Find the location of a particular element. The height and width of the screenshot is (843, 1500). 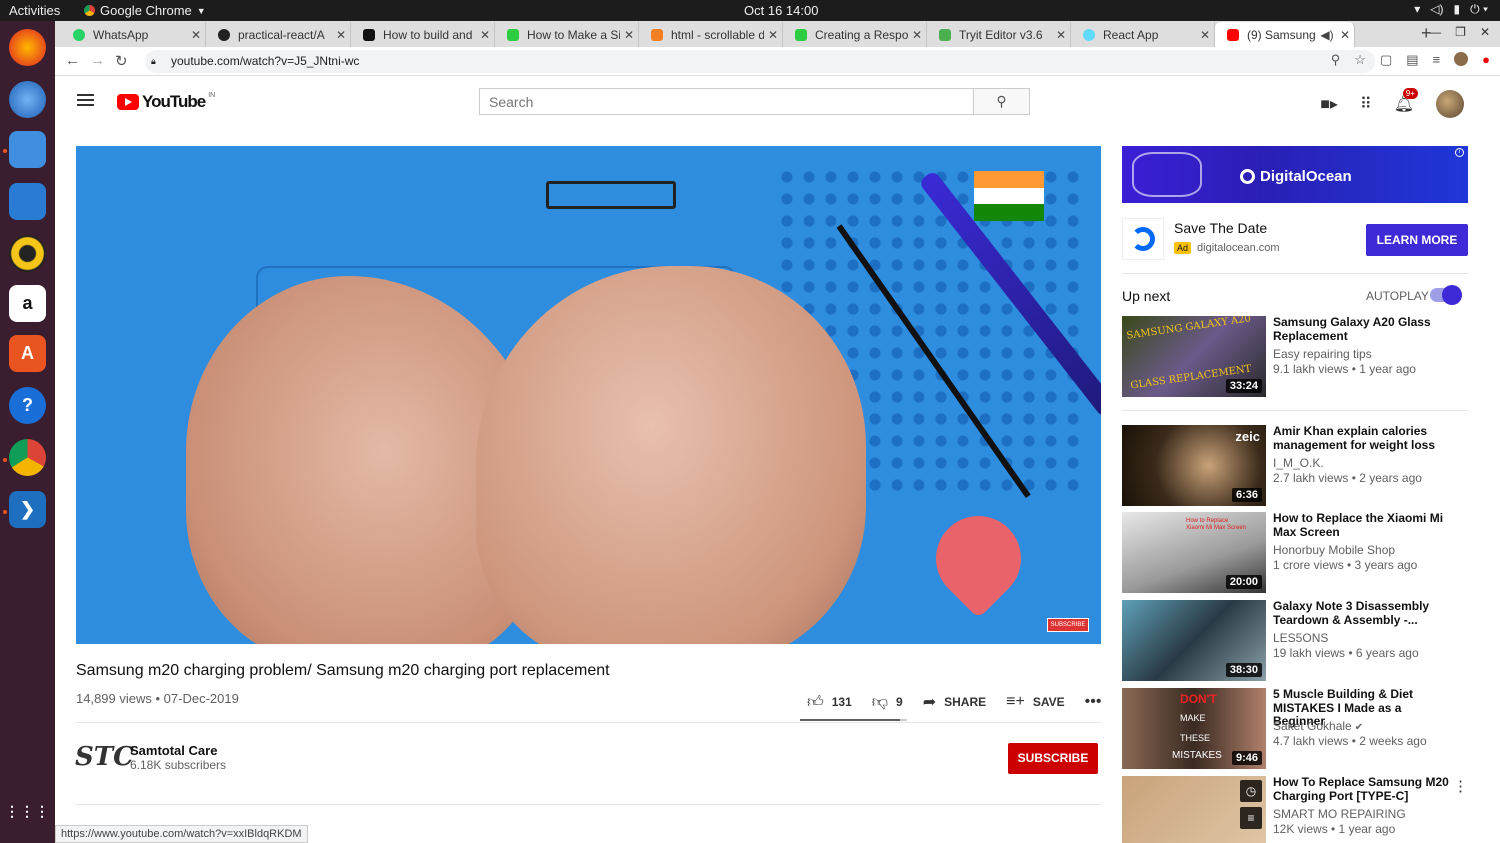

vscode-icon: ❯ is located at coordinates (27, 509).